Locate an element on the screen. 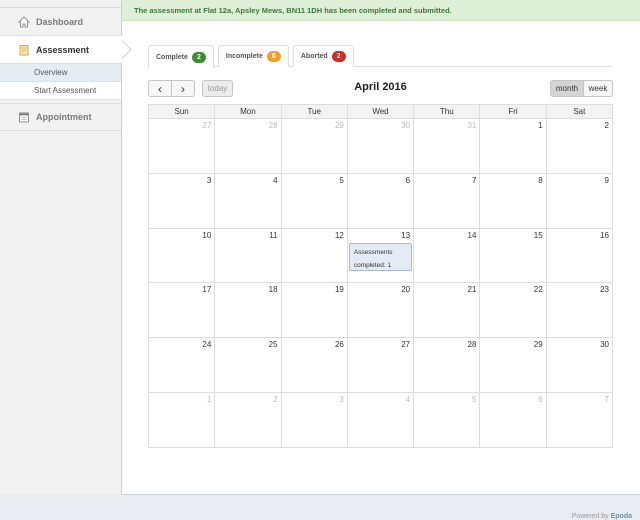 The image size is (640, 520). day-number: 26 is located at coordinates (339, 345).